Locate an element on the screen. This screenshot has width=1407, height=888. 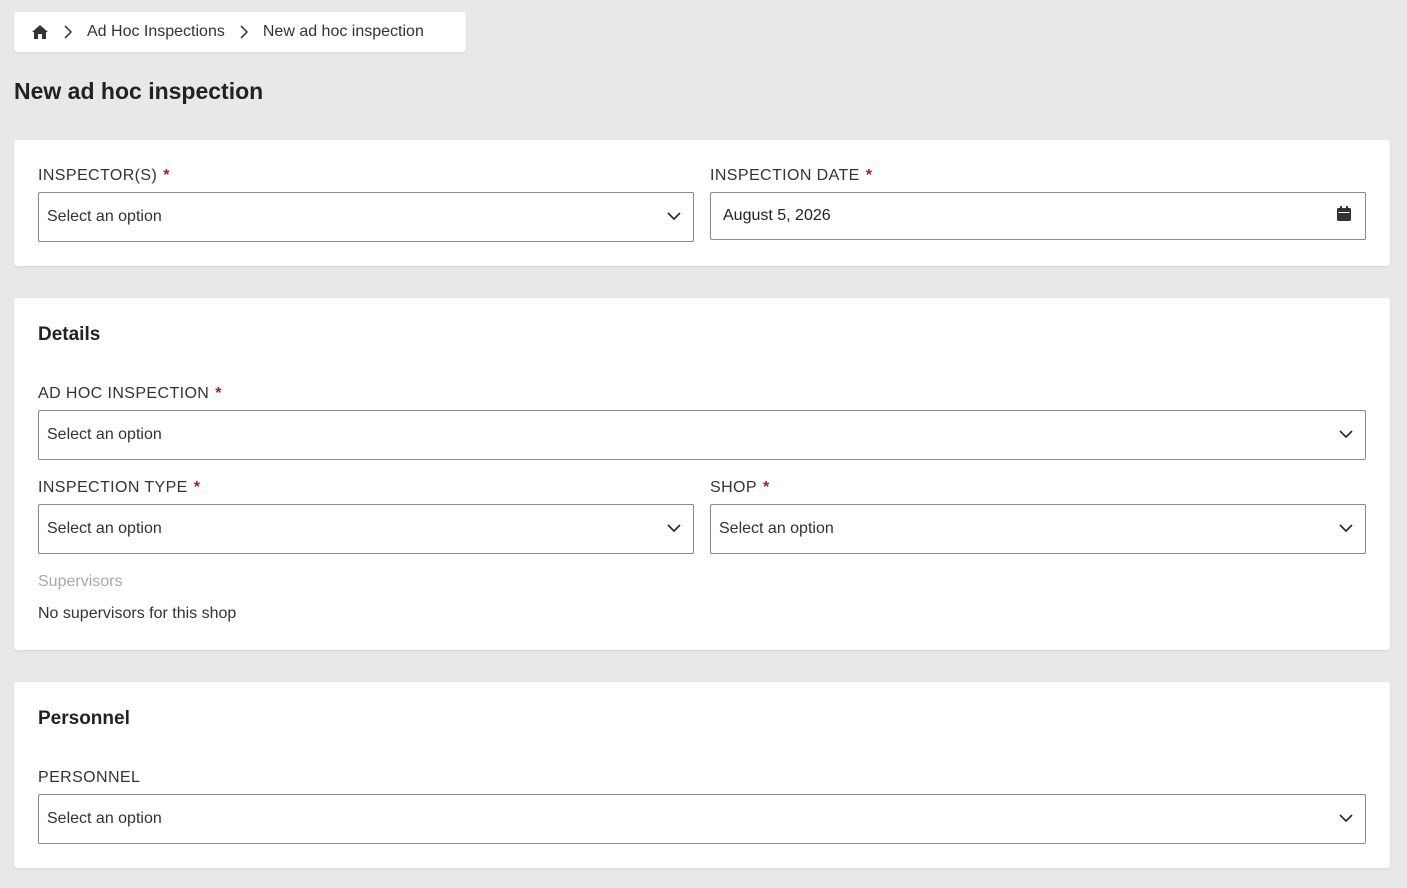
supervisors-label: Supervisors is located at coordinates (80, 581).